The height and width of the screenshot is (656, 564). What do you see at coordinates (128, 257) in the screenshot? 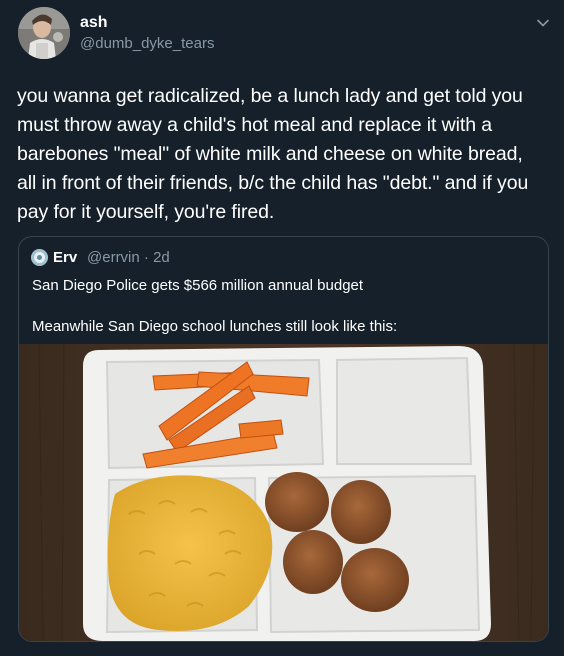
I see `quoted-author-handle: @errvin · 2d` at bounding box center [128, 257].